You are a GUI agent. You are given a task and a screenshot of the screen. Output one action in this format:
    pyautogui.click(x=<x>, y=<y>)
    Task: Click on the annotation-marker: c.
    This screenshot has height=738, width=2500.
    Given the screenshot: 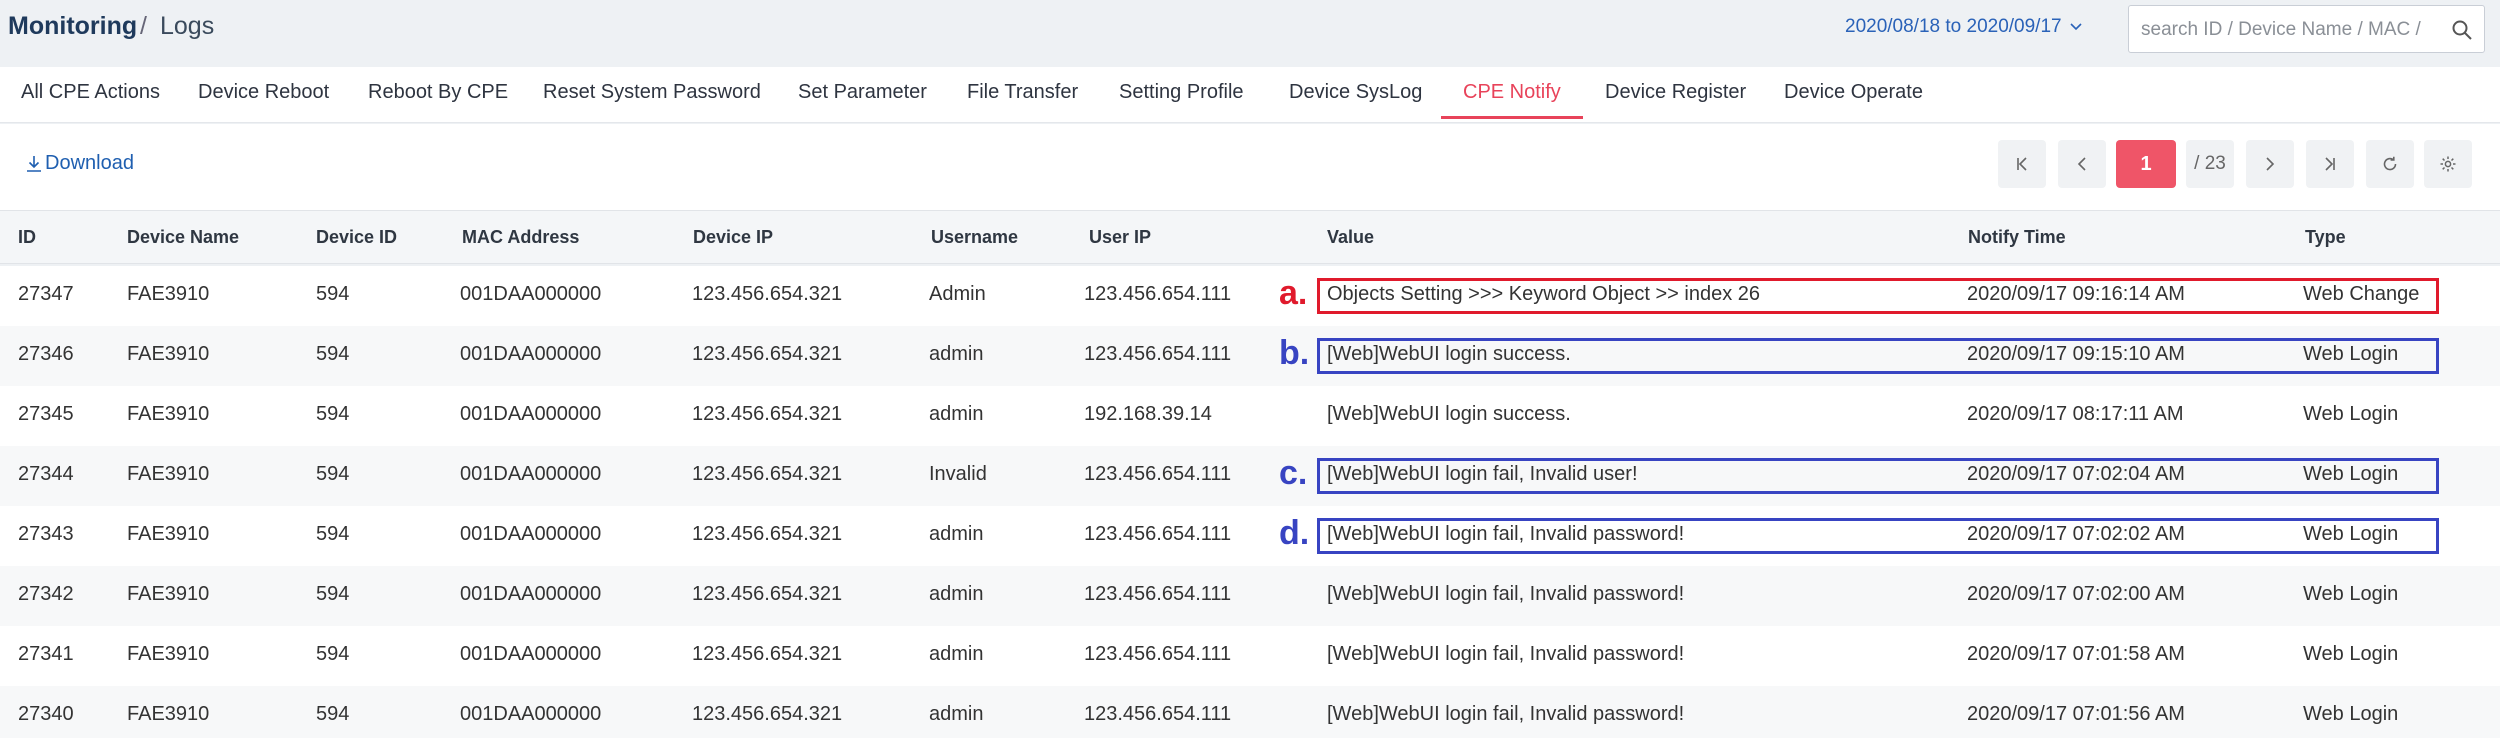 What is the action you would take?
    pyautogui.click(x=1293, y=473)
    